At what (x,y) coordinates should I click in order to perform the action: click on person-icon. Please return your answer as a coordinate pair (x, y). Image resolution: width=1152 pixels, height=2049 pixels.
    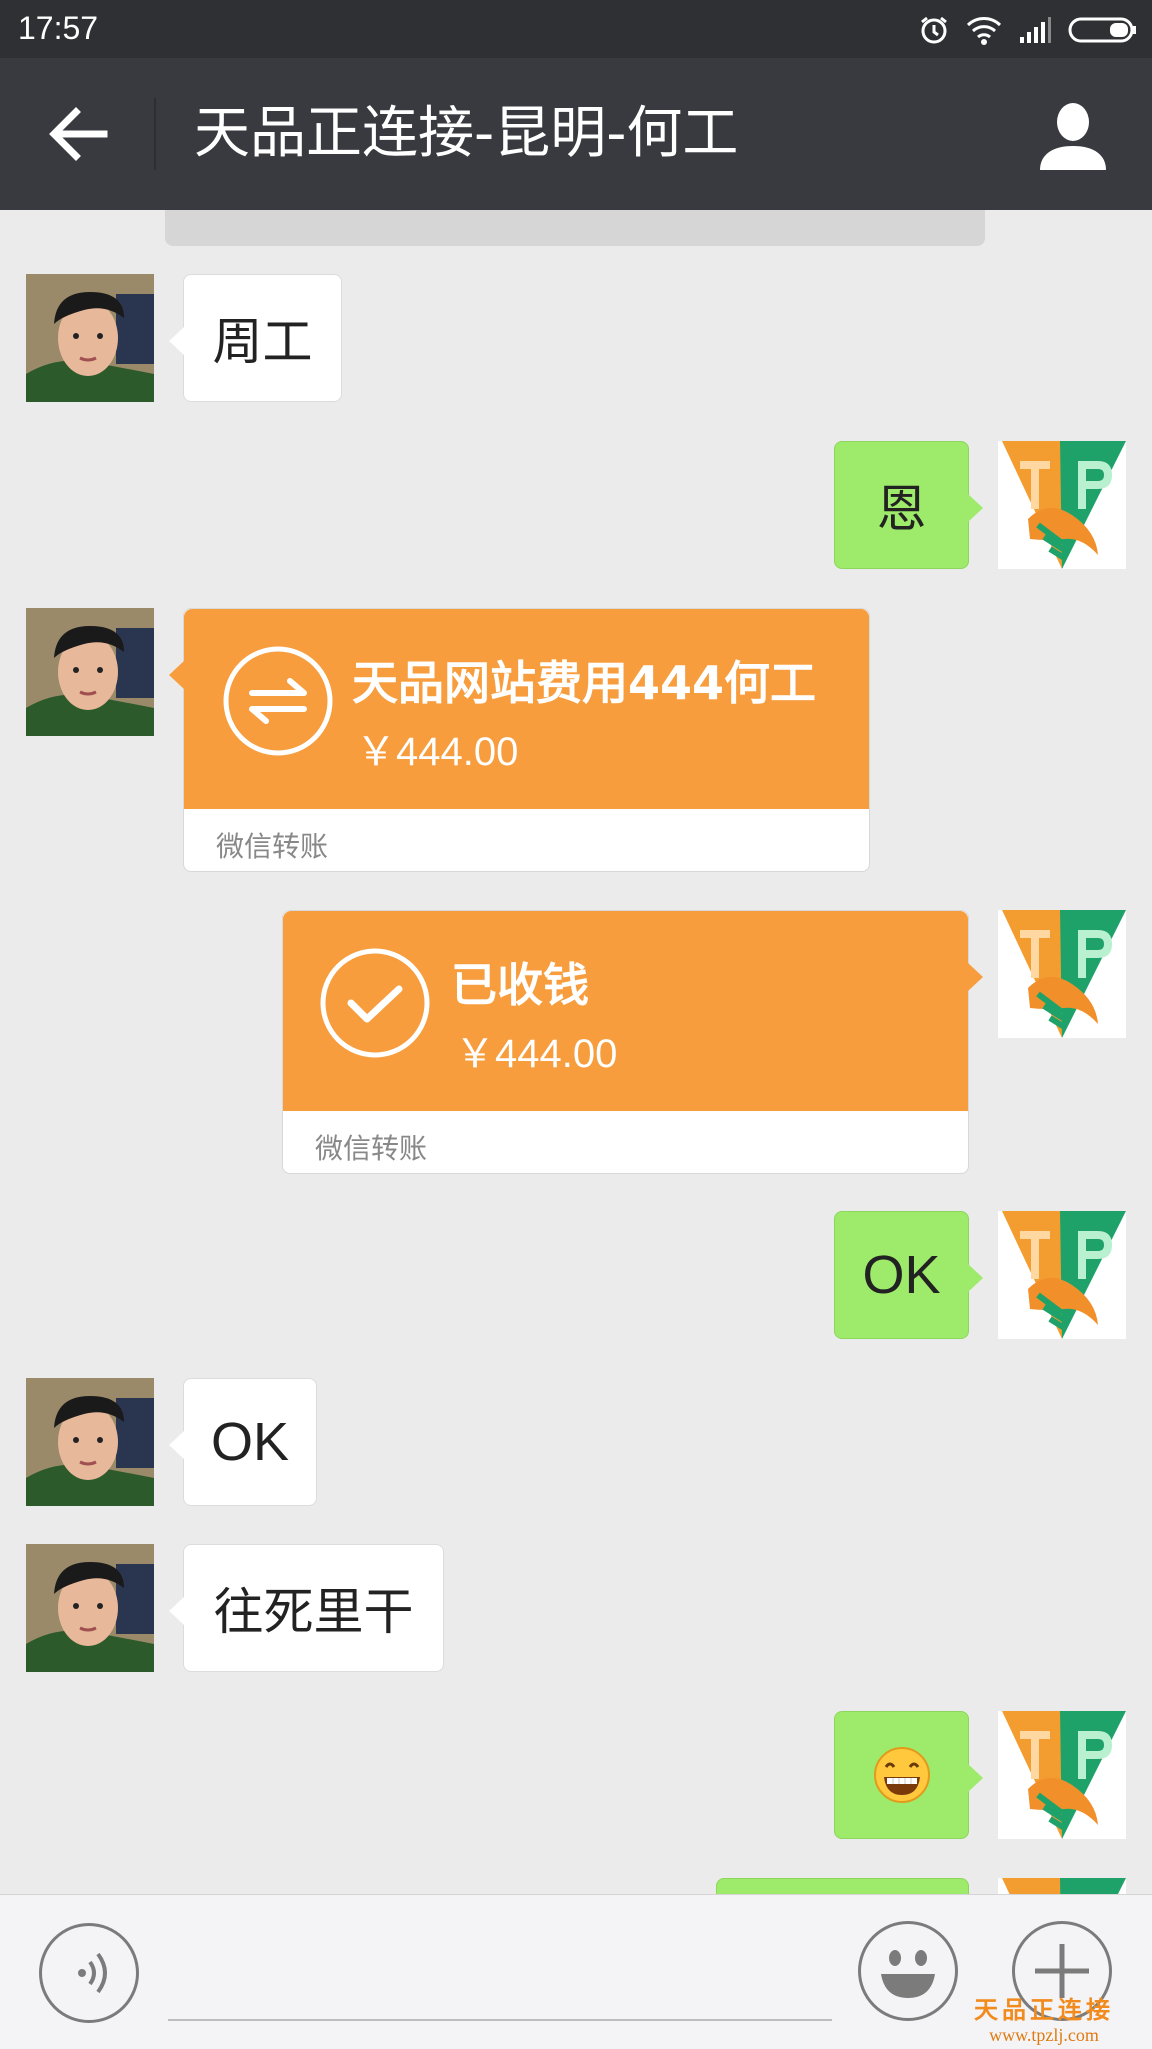
    Looking at the image, I should click on (1073, 136).